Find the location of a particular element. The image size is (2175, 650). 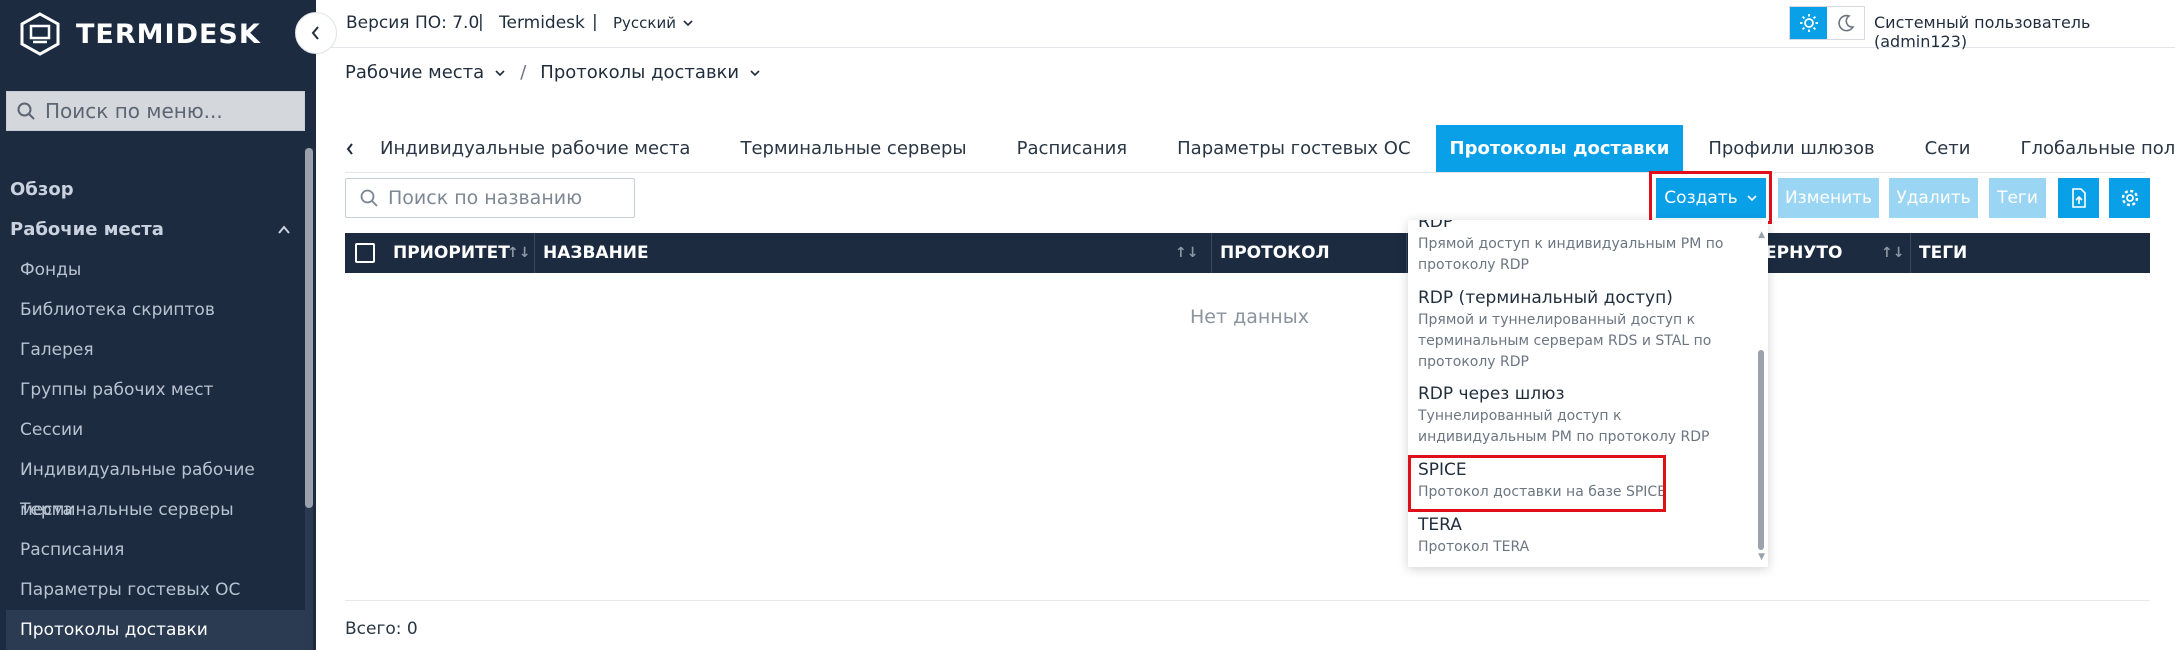

empty-state-text: Нет данных is located at coordinates (1249, 317).